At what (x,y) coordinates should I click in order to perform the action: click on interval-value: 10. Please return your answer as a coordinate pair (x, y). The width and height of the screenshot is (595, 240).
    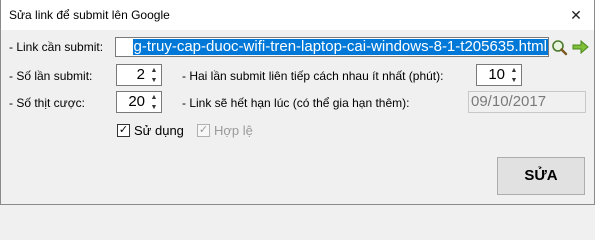
    Looking at the image, I should click on (496, 74).